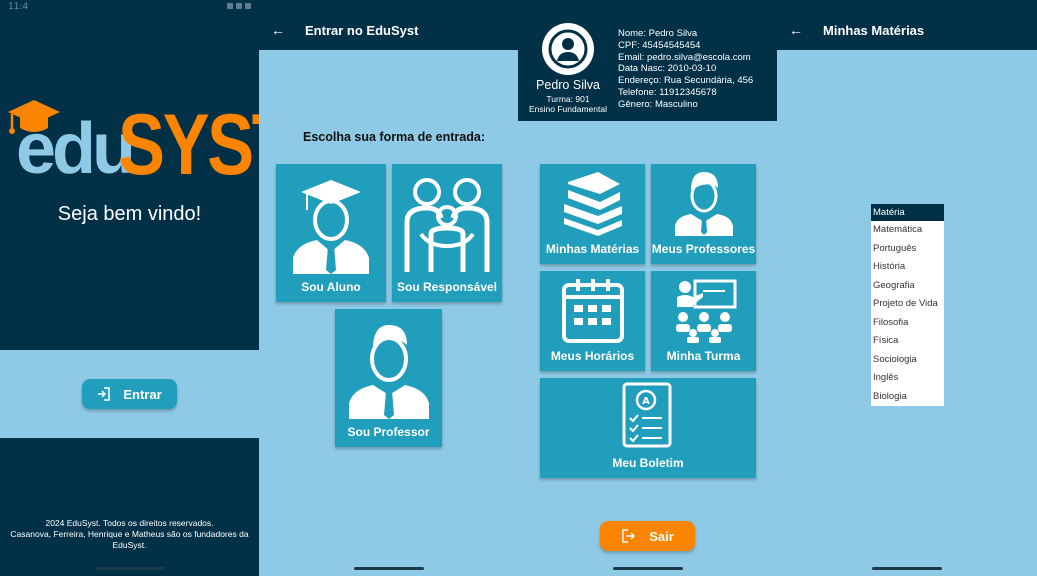 This screenshot has height=576, width=1037. Describe the element at coordinates (661, 536) in the screenshot. I see `logout-button-label: Sair` at that location.